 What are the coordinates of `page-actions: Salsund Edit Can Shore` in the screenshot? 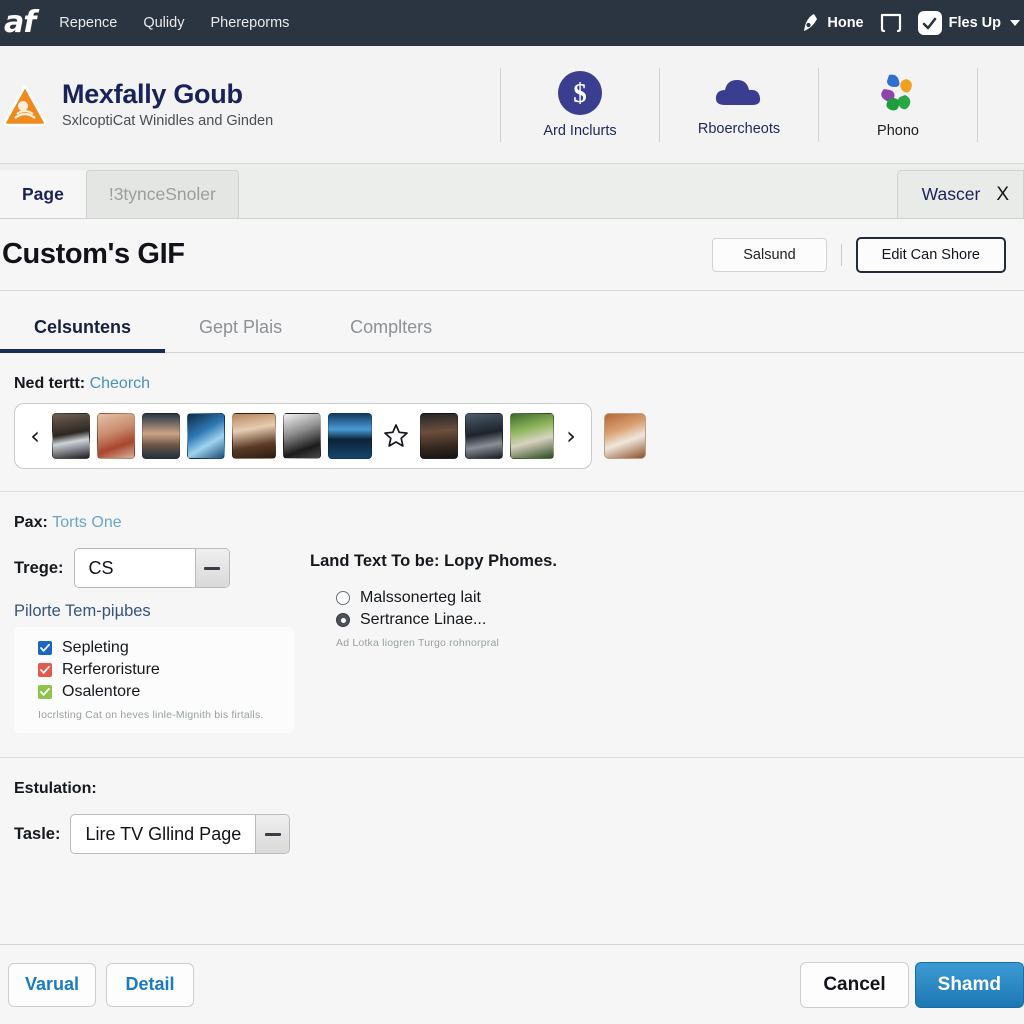 It's located at (859, 254).